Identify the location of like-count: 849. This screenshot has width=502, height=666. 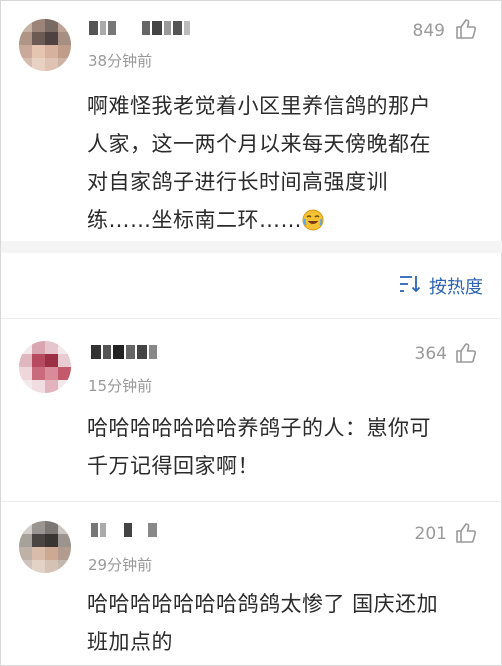
(428, 31).